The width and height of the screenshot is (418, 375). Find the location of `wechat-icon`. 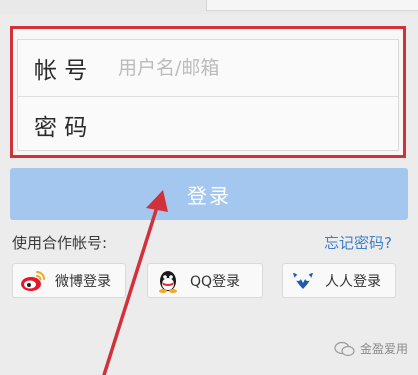

wechat-icon is located at coordinates (345, 349).